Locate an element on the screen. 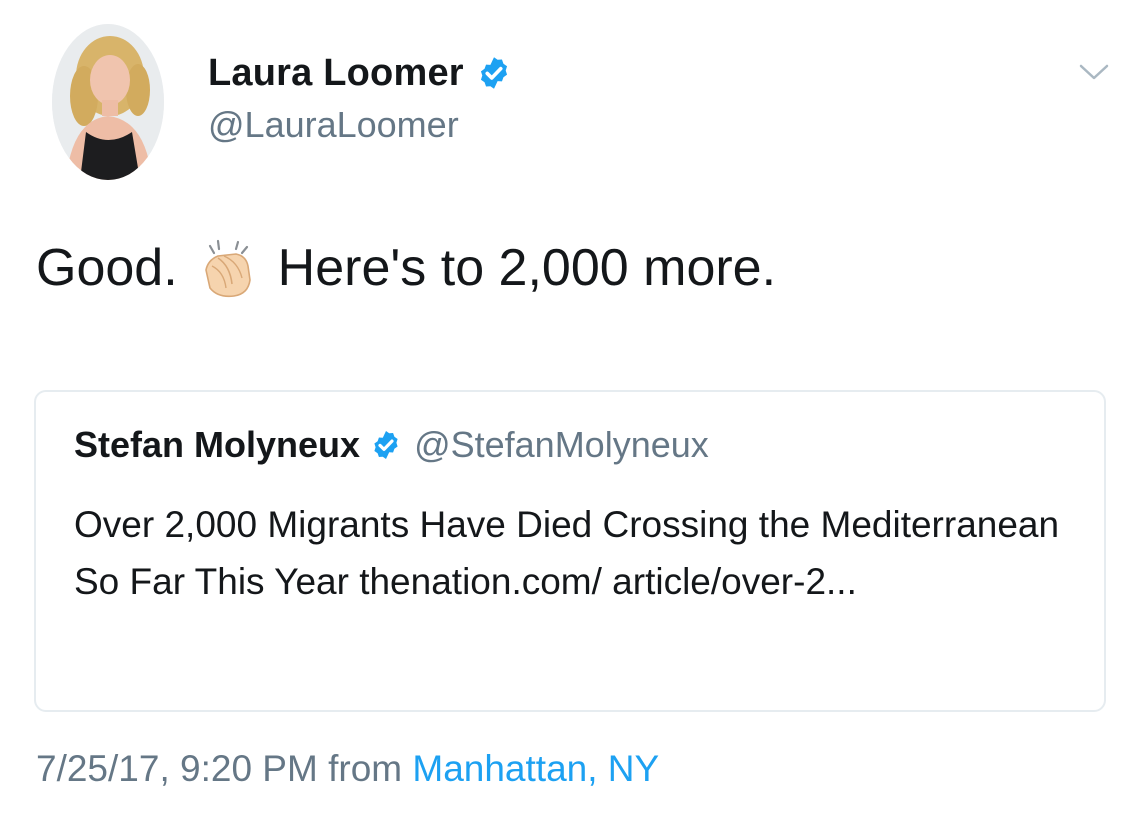 The image size is (1122, 814). chevron-down-icon is located at coordinates (1094, 72).